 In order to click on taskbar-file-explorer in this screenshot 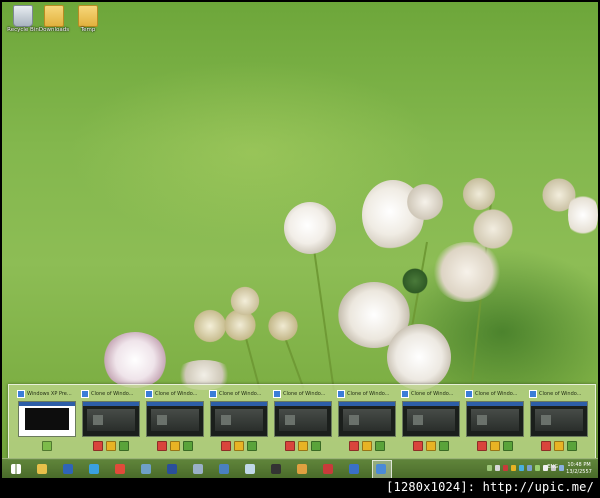, I will do `click(42, 469)`.